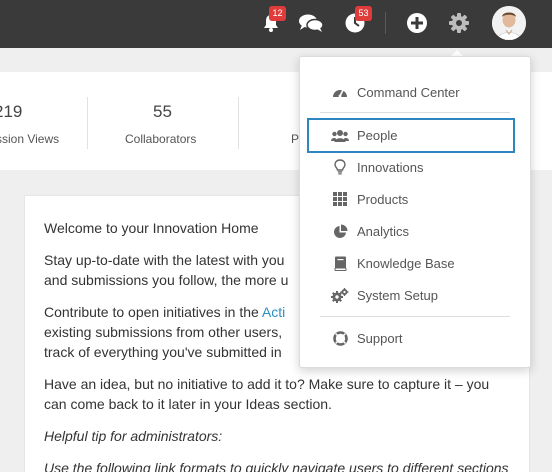  Describe the element at coordinates (277, 13) in the screenshot. I see `notifications-count-badge: 12` at that location.